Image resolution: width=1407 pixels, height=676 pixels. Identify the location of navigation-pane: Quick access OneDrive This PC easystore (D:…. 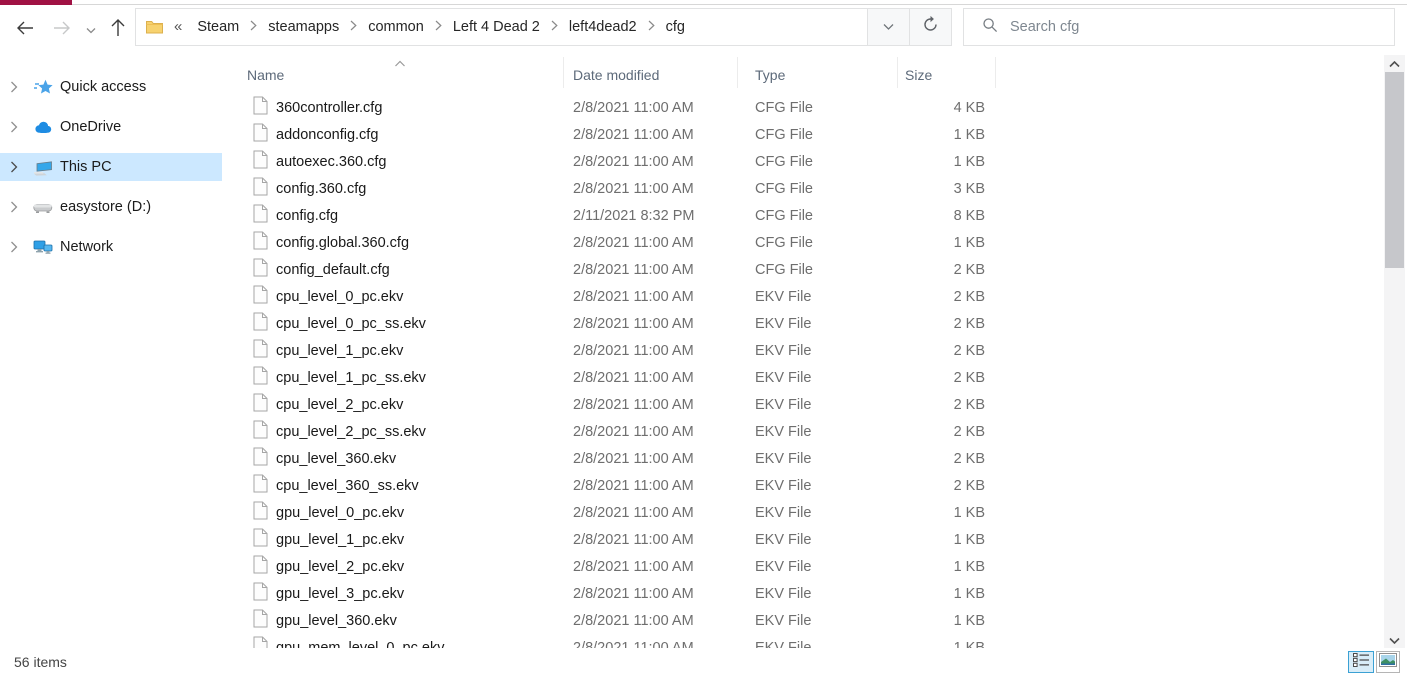
(111, 351).